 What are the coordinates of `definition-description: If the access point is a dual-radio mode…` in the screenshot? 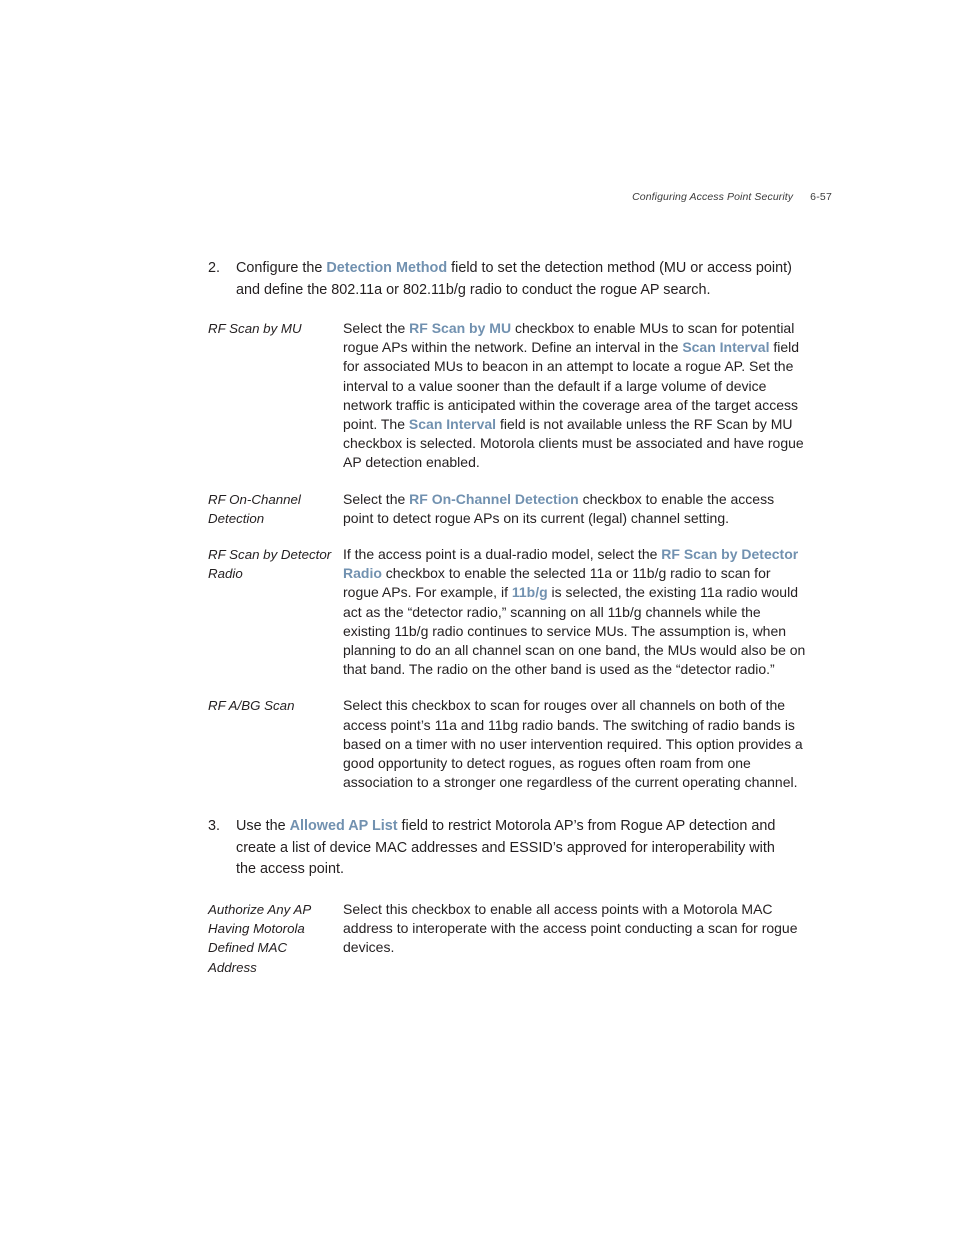 It's located at (575, 612).